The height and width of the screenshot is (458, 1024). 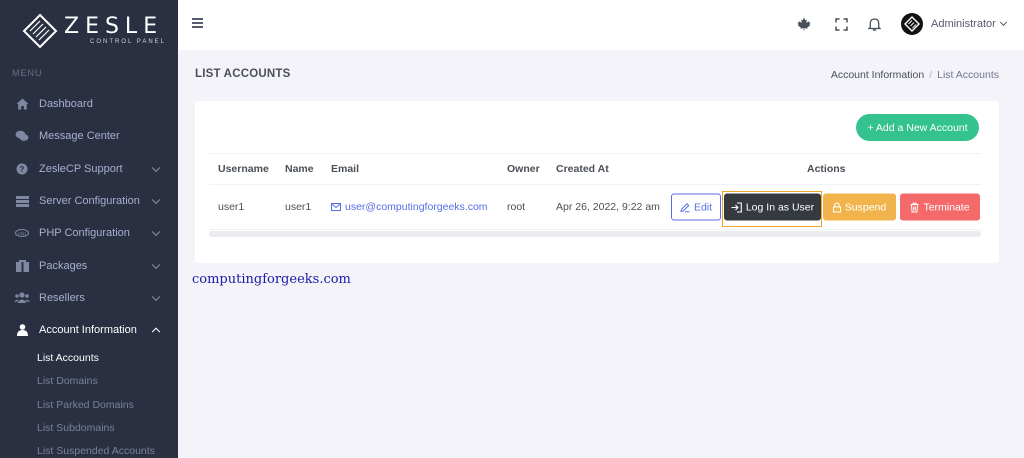 What do you see at coordinates (946, 207) in the screenshot?
I see `terminate-button-label: Terminate` at bounding box center [946, 207].